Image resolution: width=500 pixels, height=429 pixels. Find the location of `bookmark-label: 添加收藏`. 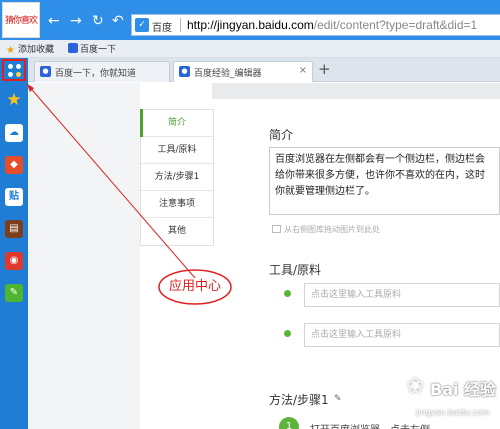

bookmark-label: 添加收藏 is located at coordinates (36, 50).